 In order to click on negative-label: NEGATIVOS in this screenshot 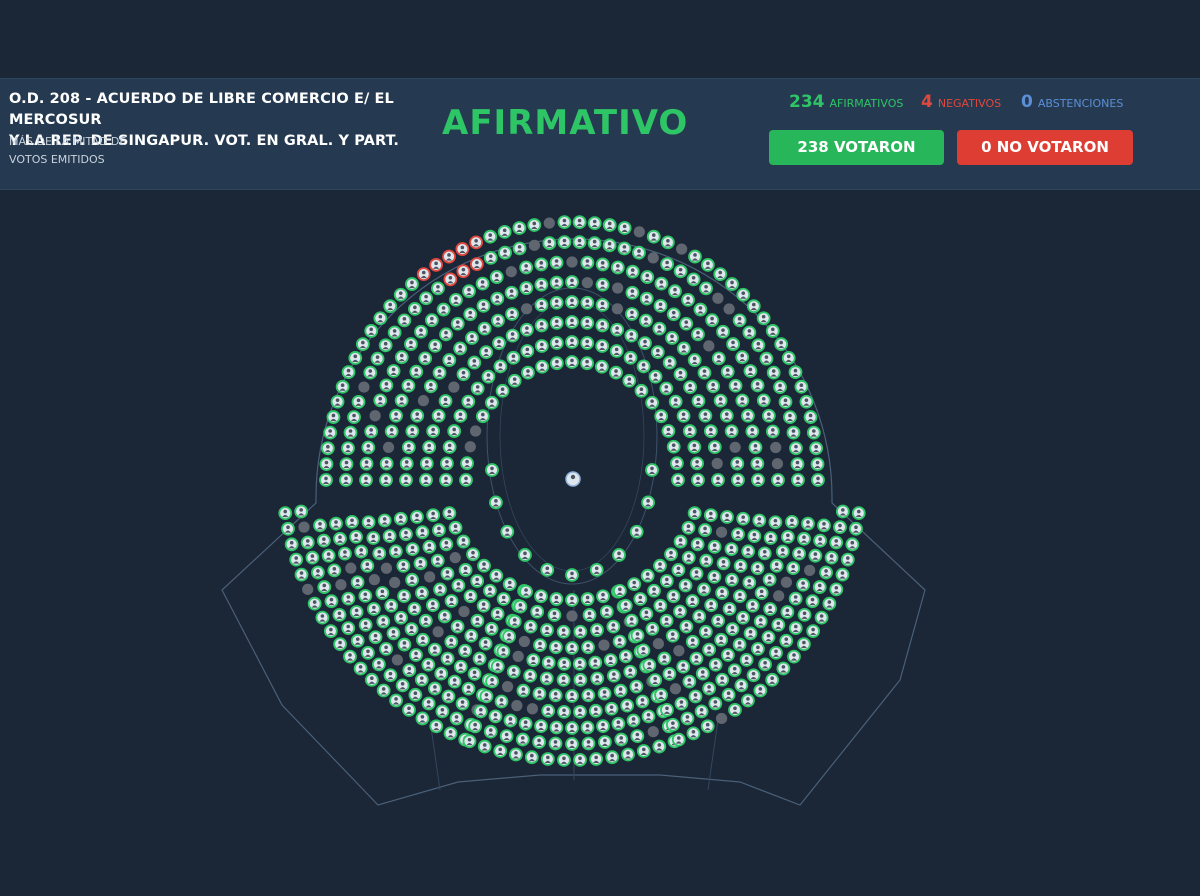, I will do `click(969, 103)`.